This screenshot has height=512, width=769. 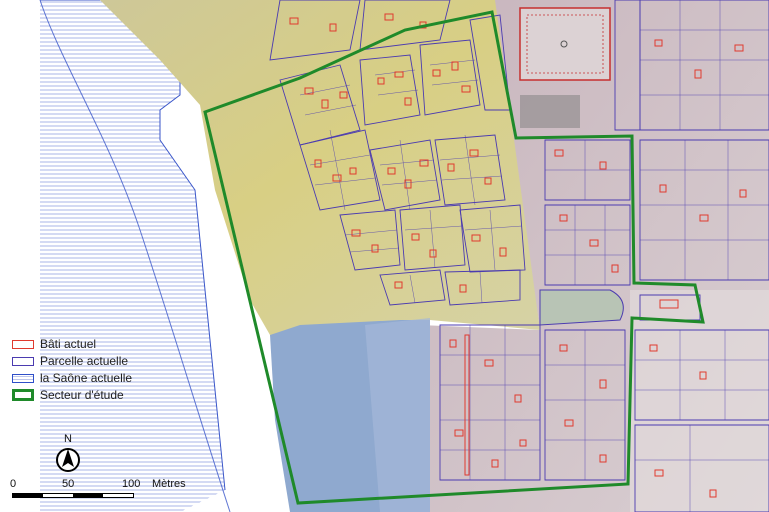 What do you see at coordinates (73, 495) in the screenshot?
I see `scale-bar-graphic` at bounding box center [73, 495].